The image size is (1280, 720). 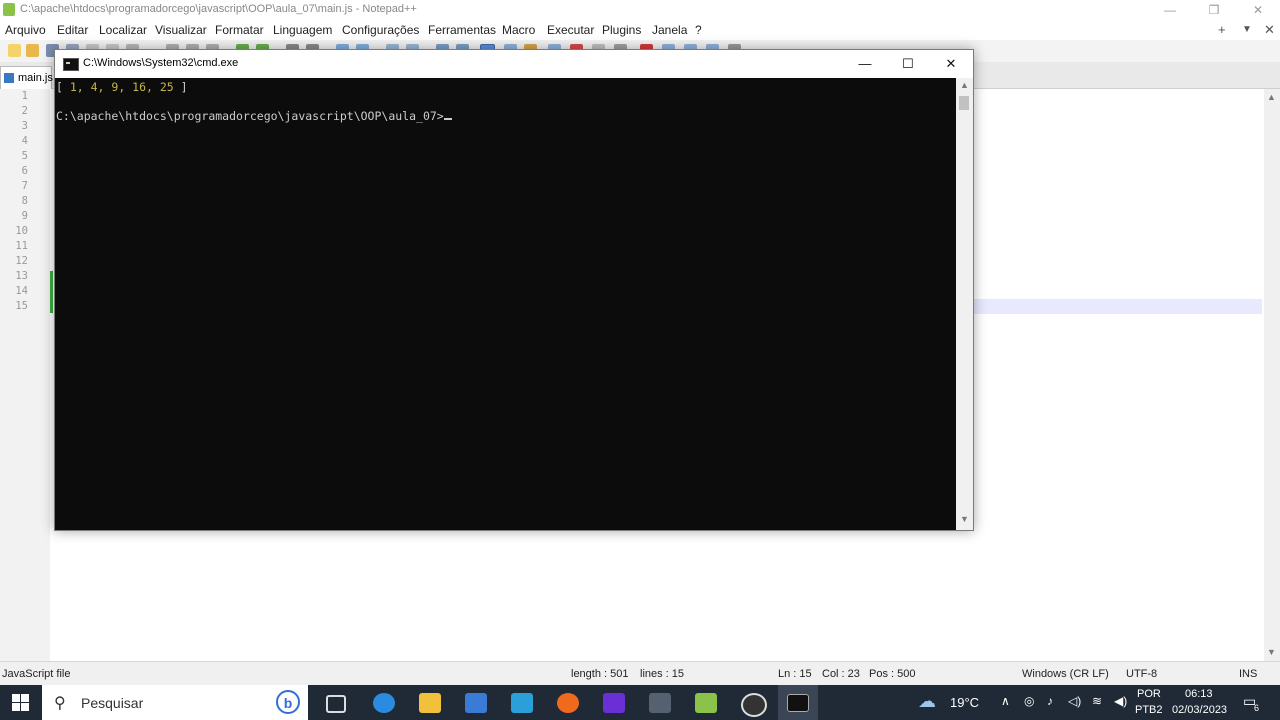 What do you see at coordinates (181, 30) in the screenshot?
I see `menu-visualizar: Visualizar` at bounding box center [181, 30].